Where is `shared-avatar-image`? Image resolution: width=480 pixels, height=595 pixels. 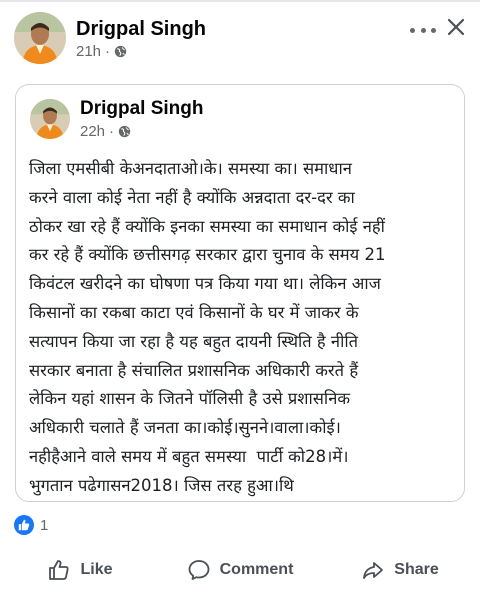
shared-avatar-image is located at coordinates (50, 118).